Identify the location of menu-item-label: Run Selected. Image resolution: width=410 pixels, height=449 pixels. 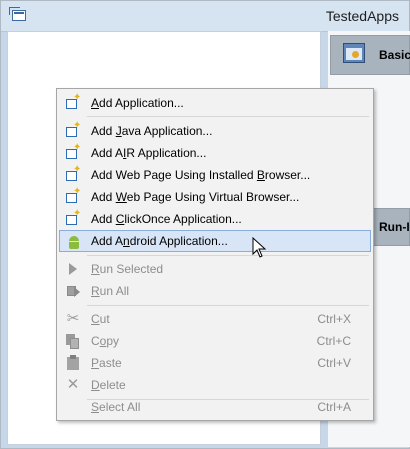
(127, 269).